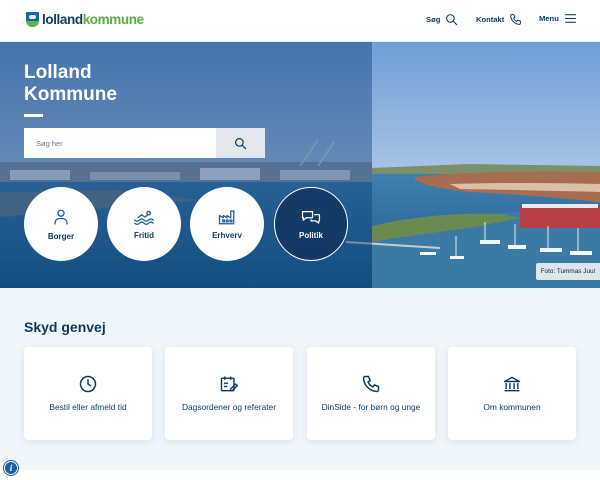  Describe the element at coordinates (61, 236) in the screenshot. I see `category-label: Borger` at that location.